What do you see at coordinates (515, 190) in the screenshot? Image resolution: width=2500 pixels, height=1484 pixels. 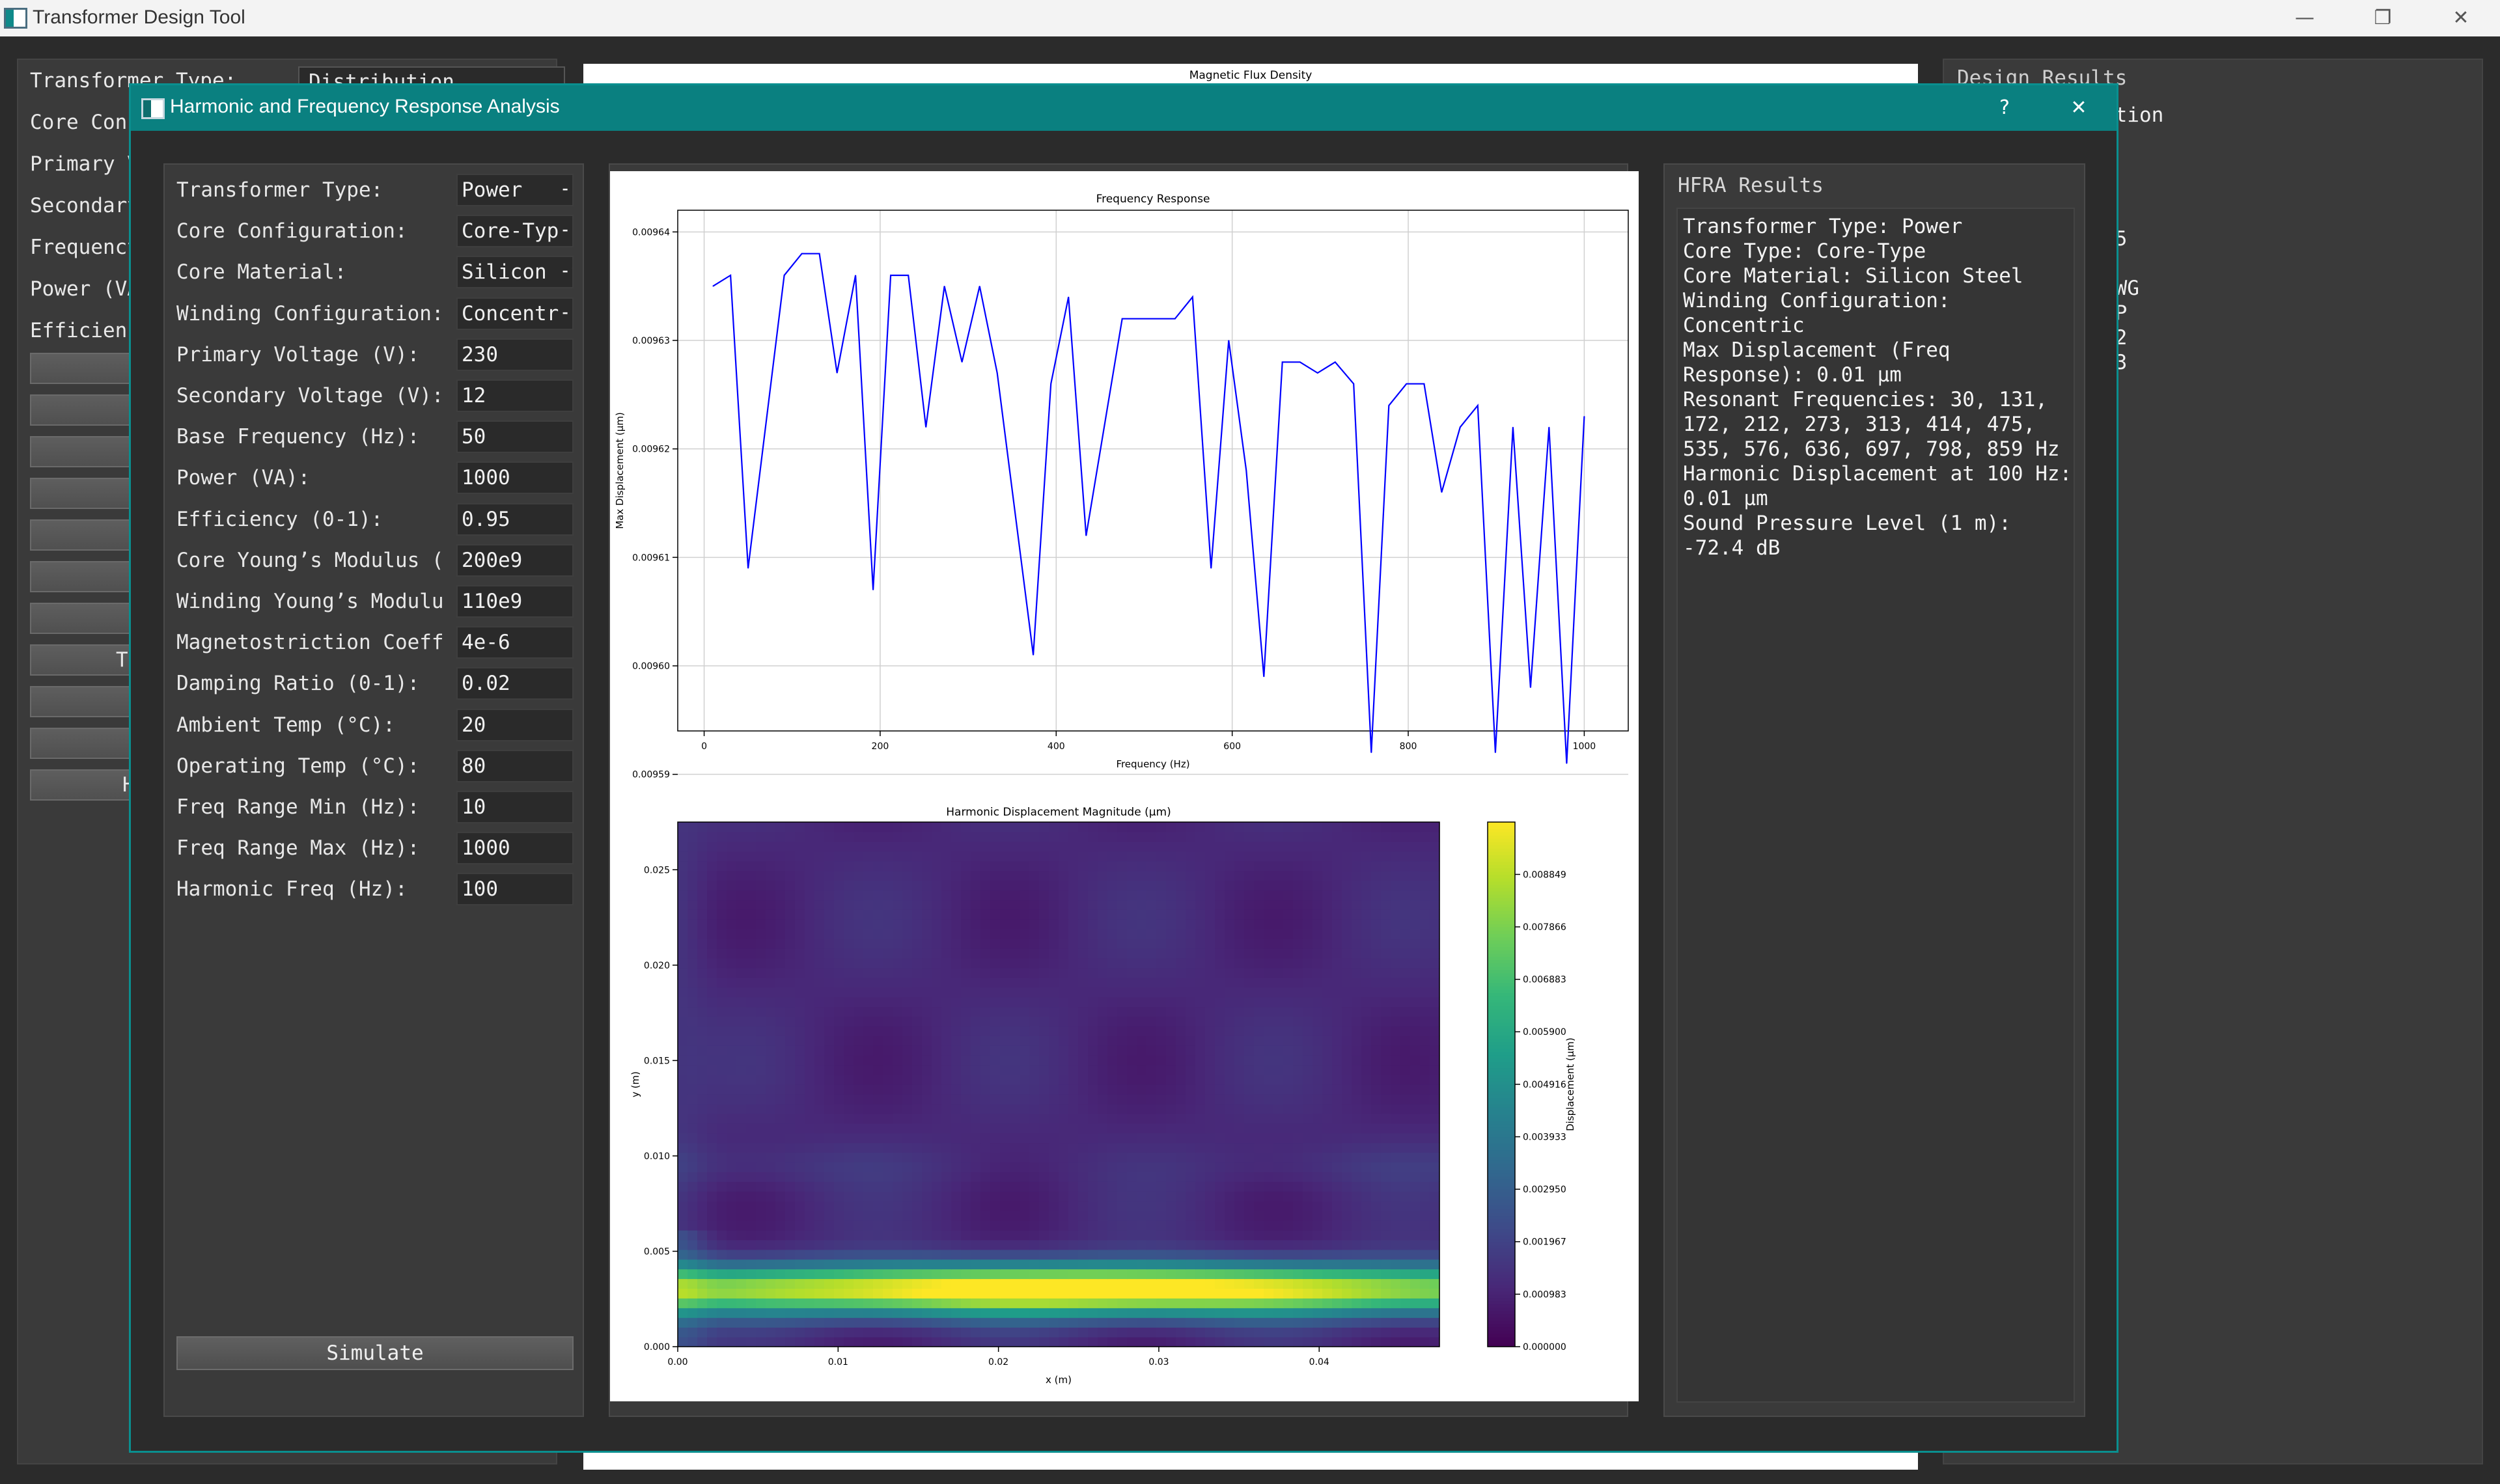 I see `form-combo: Power ⁃` at bounding box center [515, 190].